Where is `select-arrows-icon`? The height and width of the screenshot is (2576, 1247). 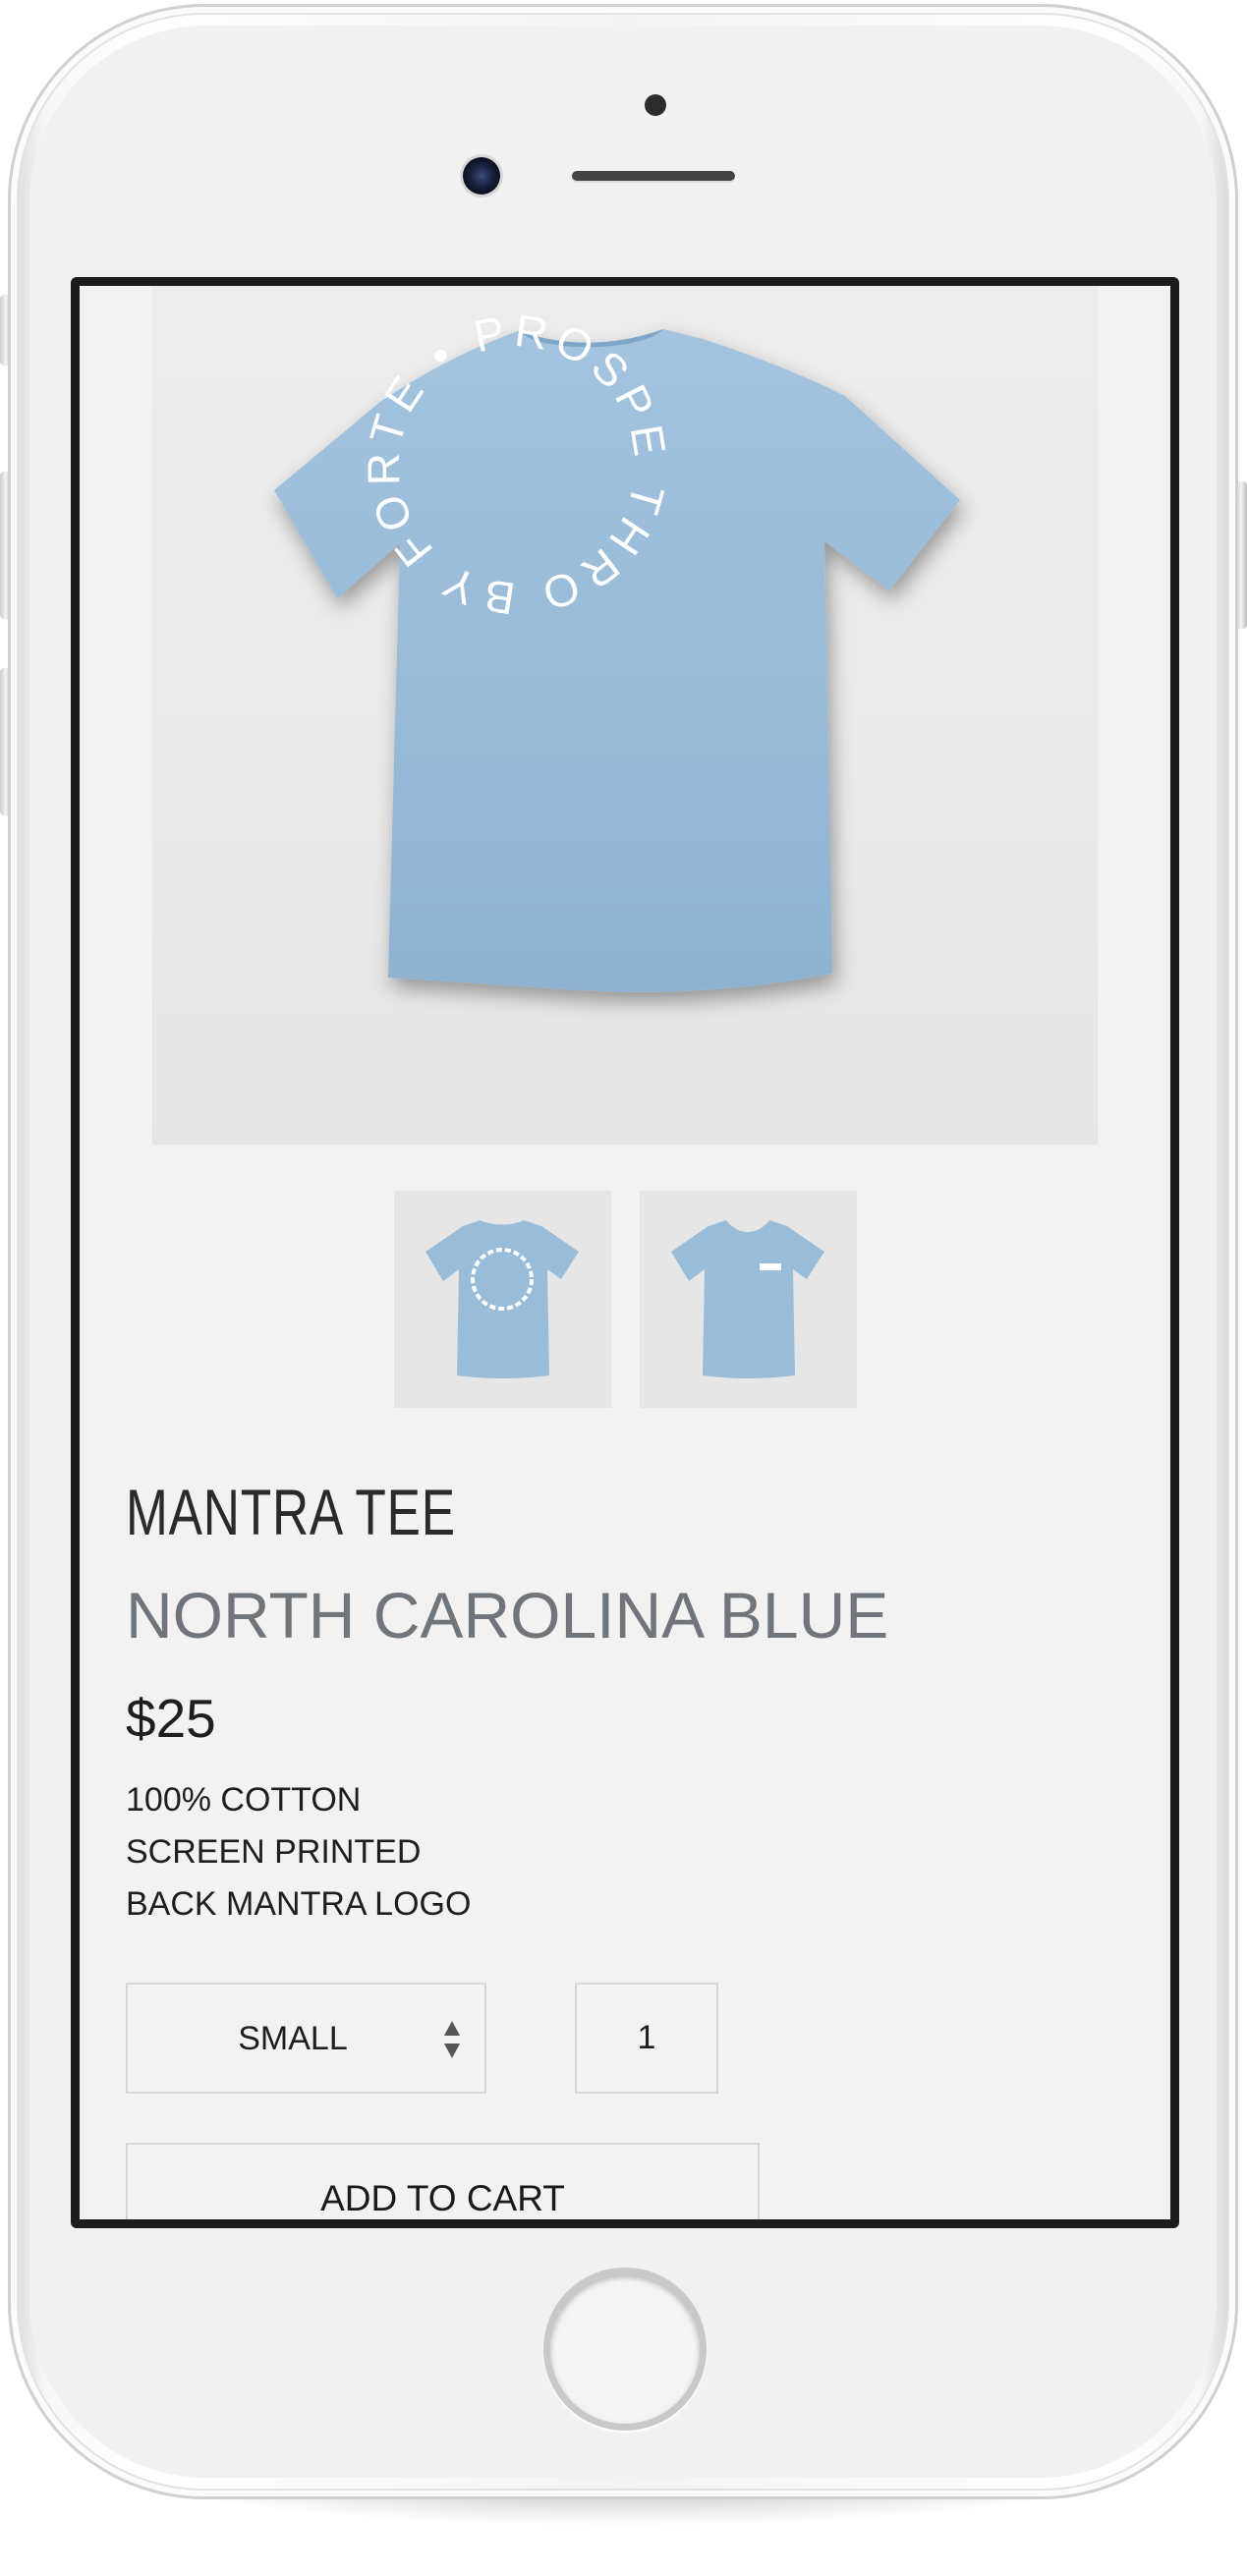
select-arrows-icon is located at coordinates (452, 2039).